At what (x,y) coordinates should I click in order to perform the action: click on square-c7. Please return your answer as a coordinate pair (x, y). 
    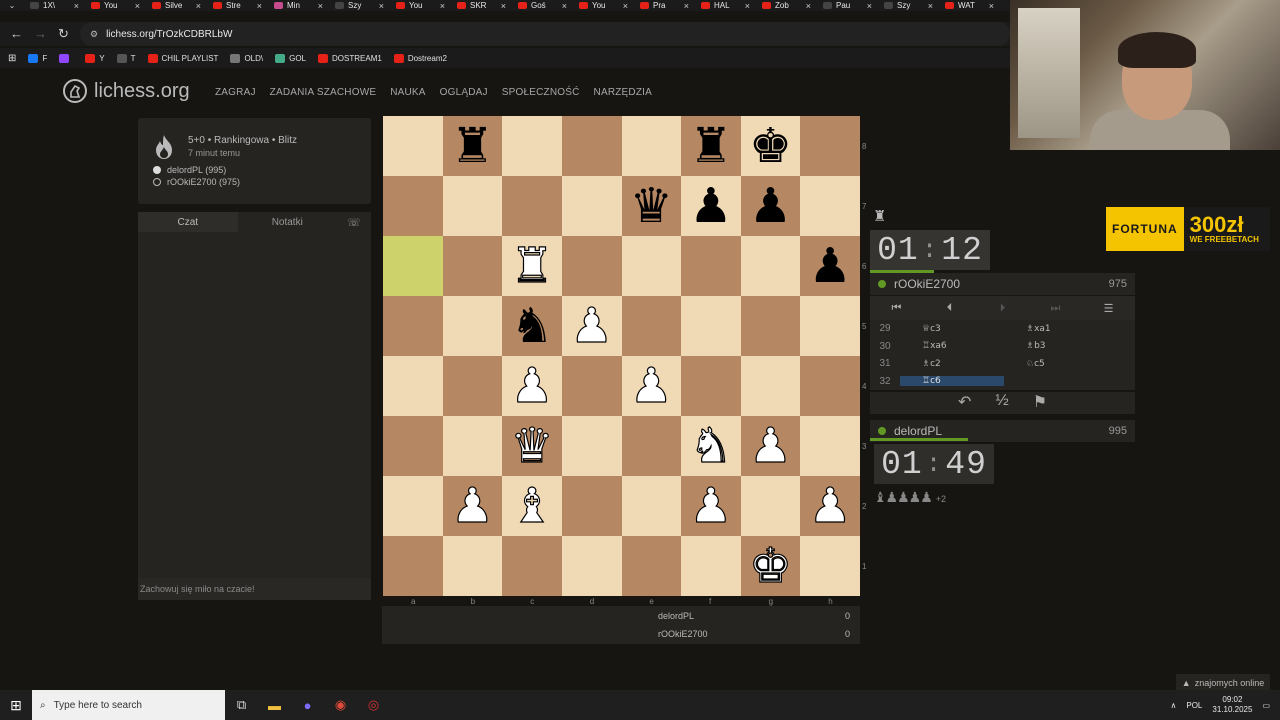
    Looking at the image, I should click on (532, 206).